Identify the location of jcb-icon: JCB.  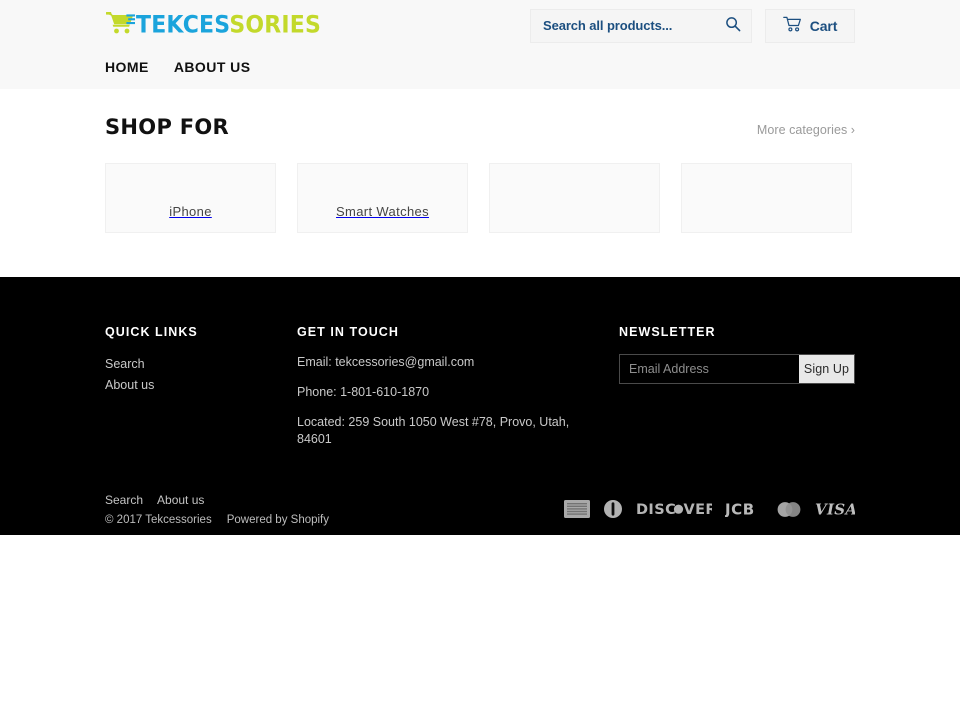
(743, 511).